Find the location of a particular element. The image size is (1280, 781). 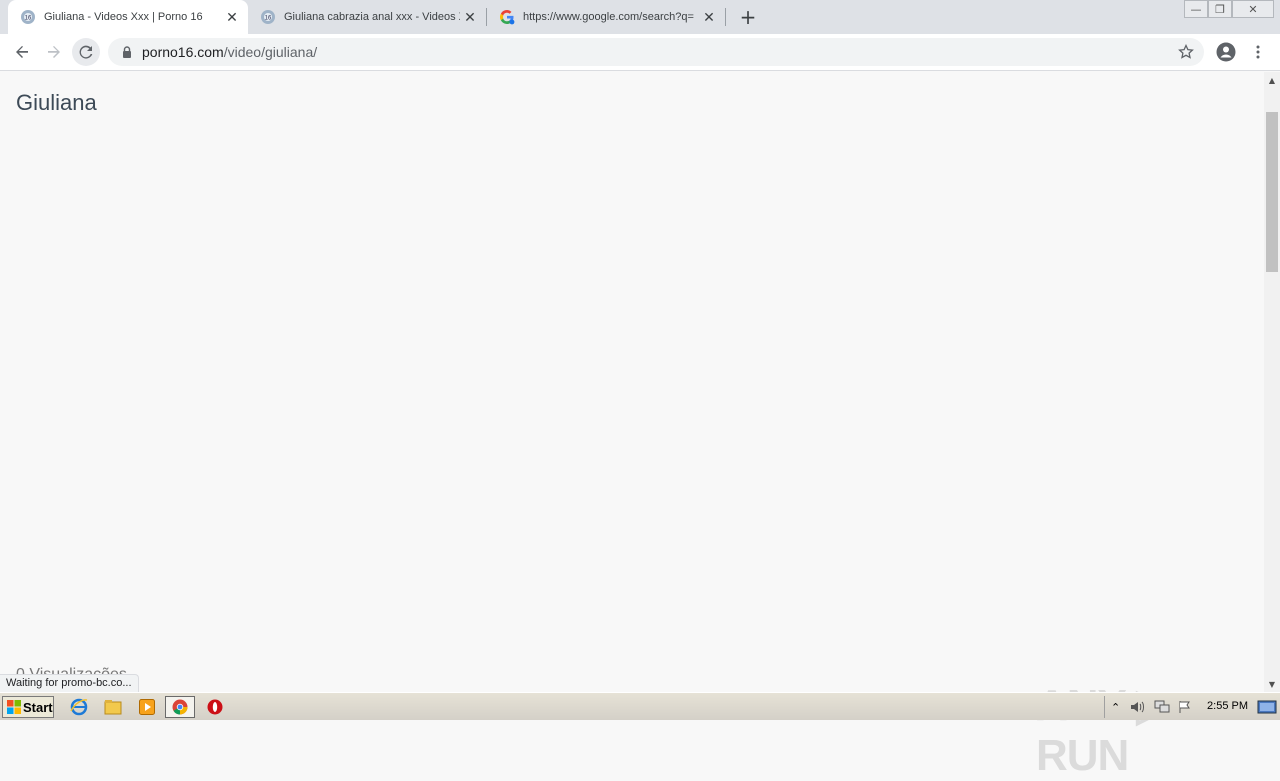

restore-button: ❐ is located at coordinates (1220, 9).